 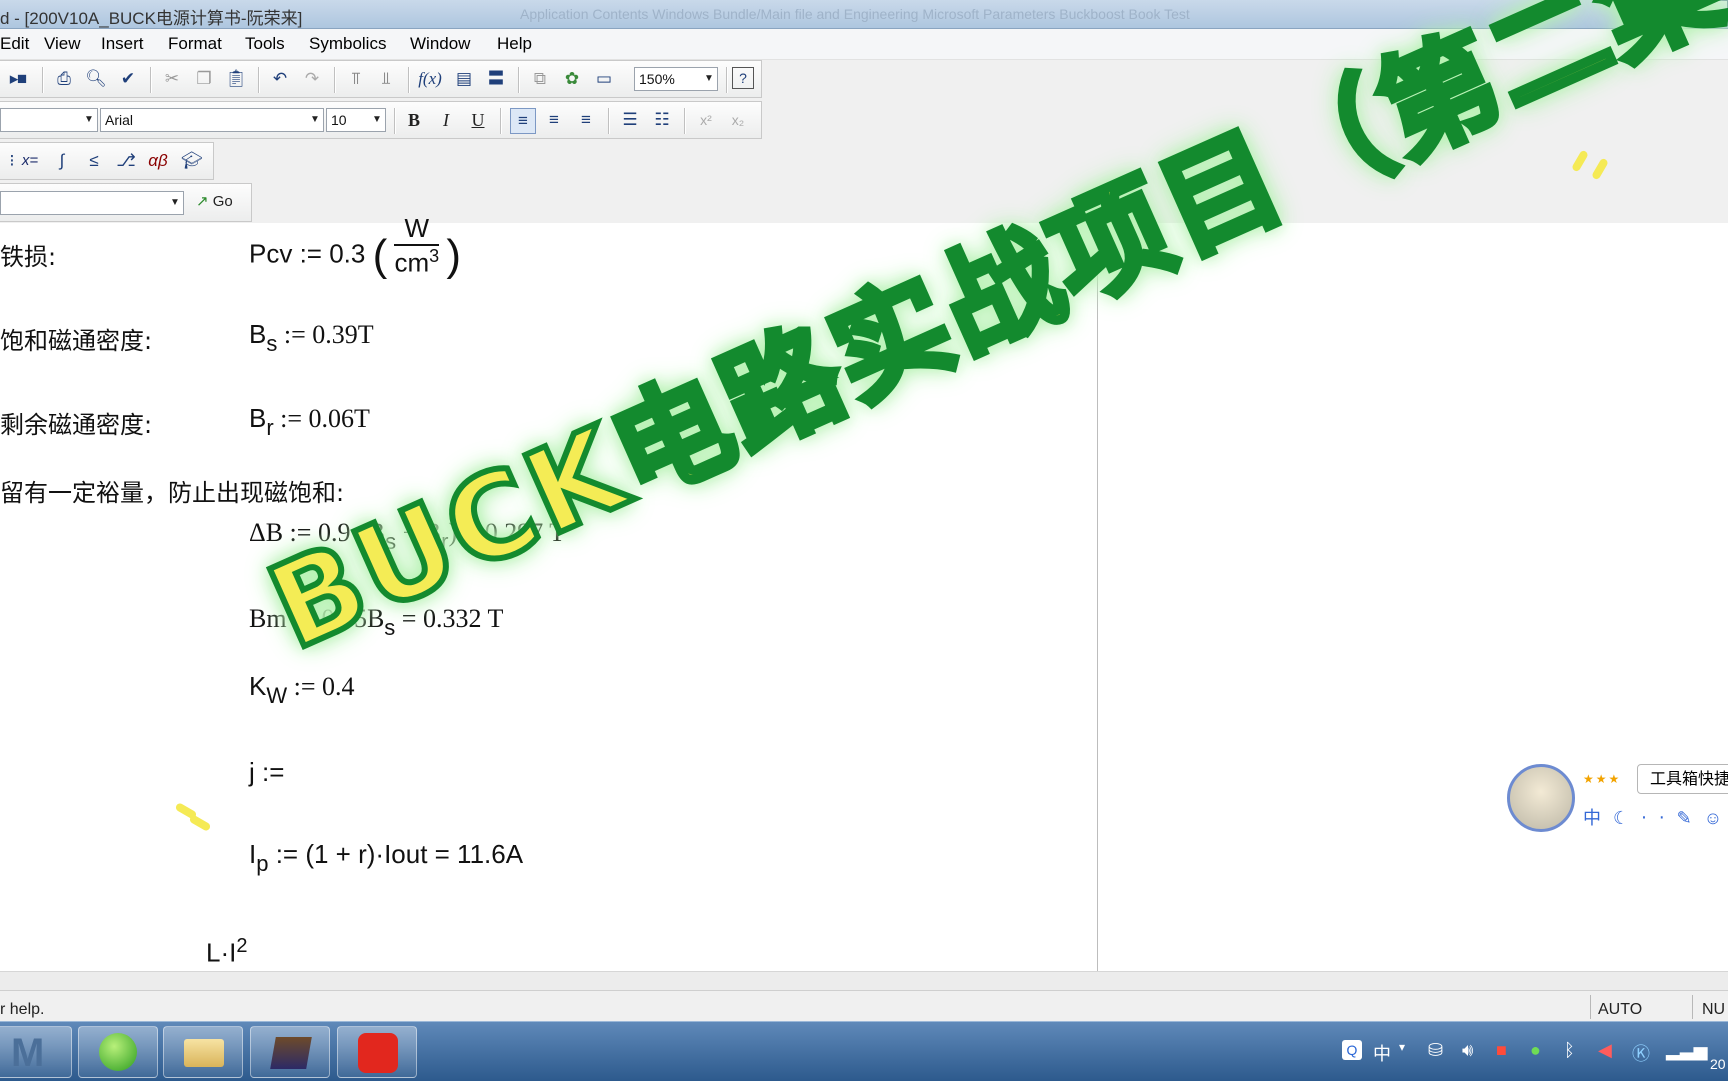 I want to click on greek-icon: αβ, so click(x=158, y=161).